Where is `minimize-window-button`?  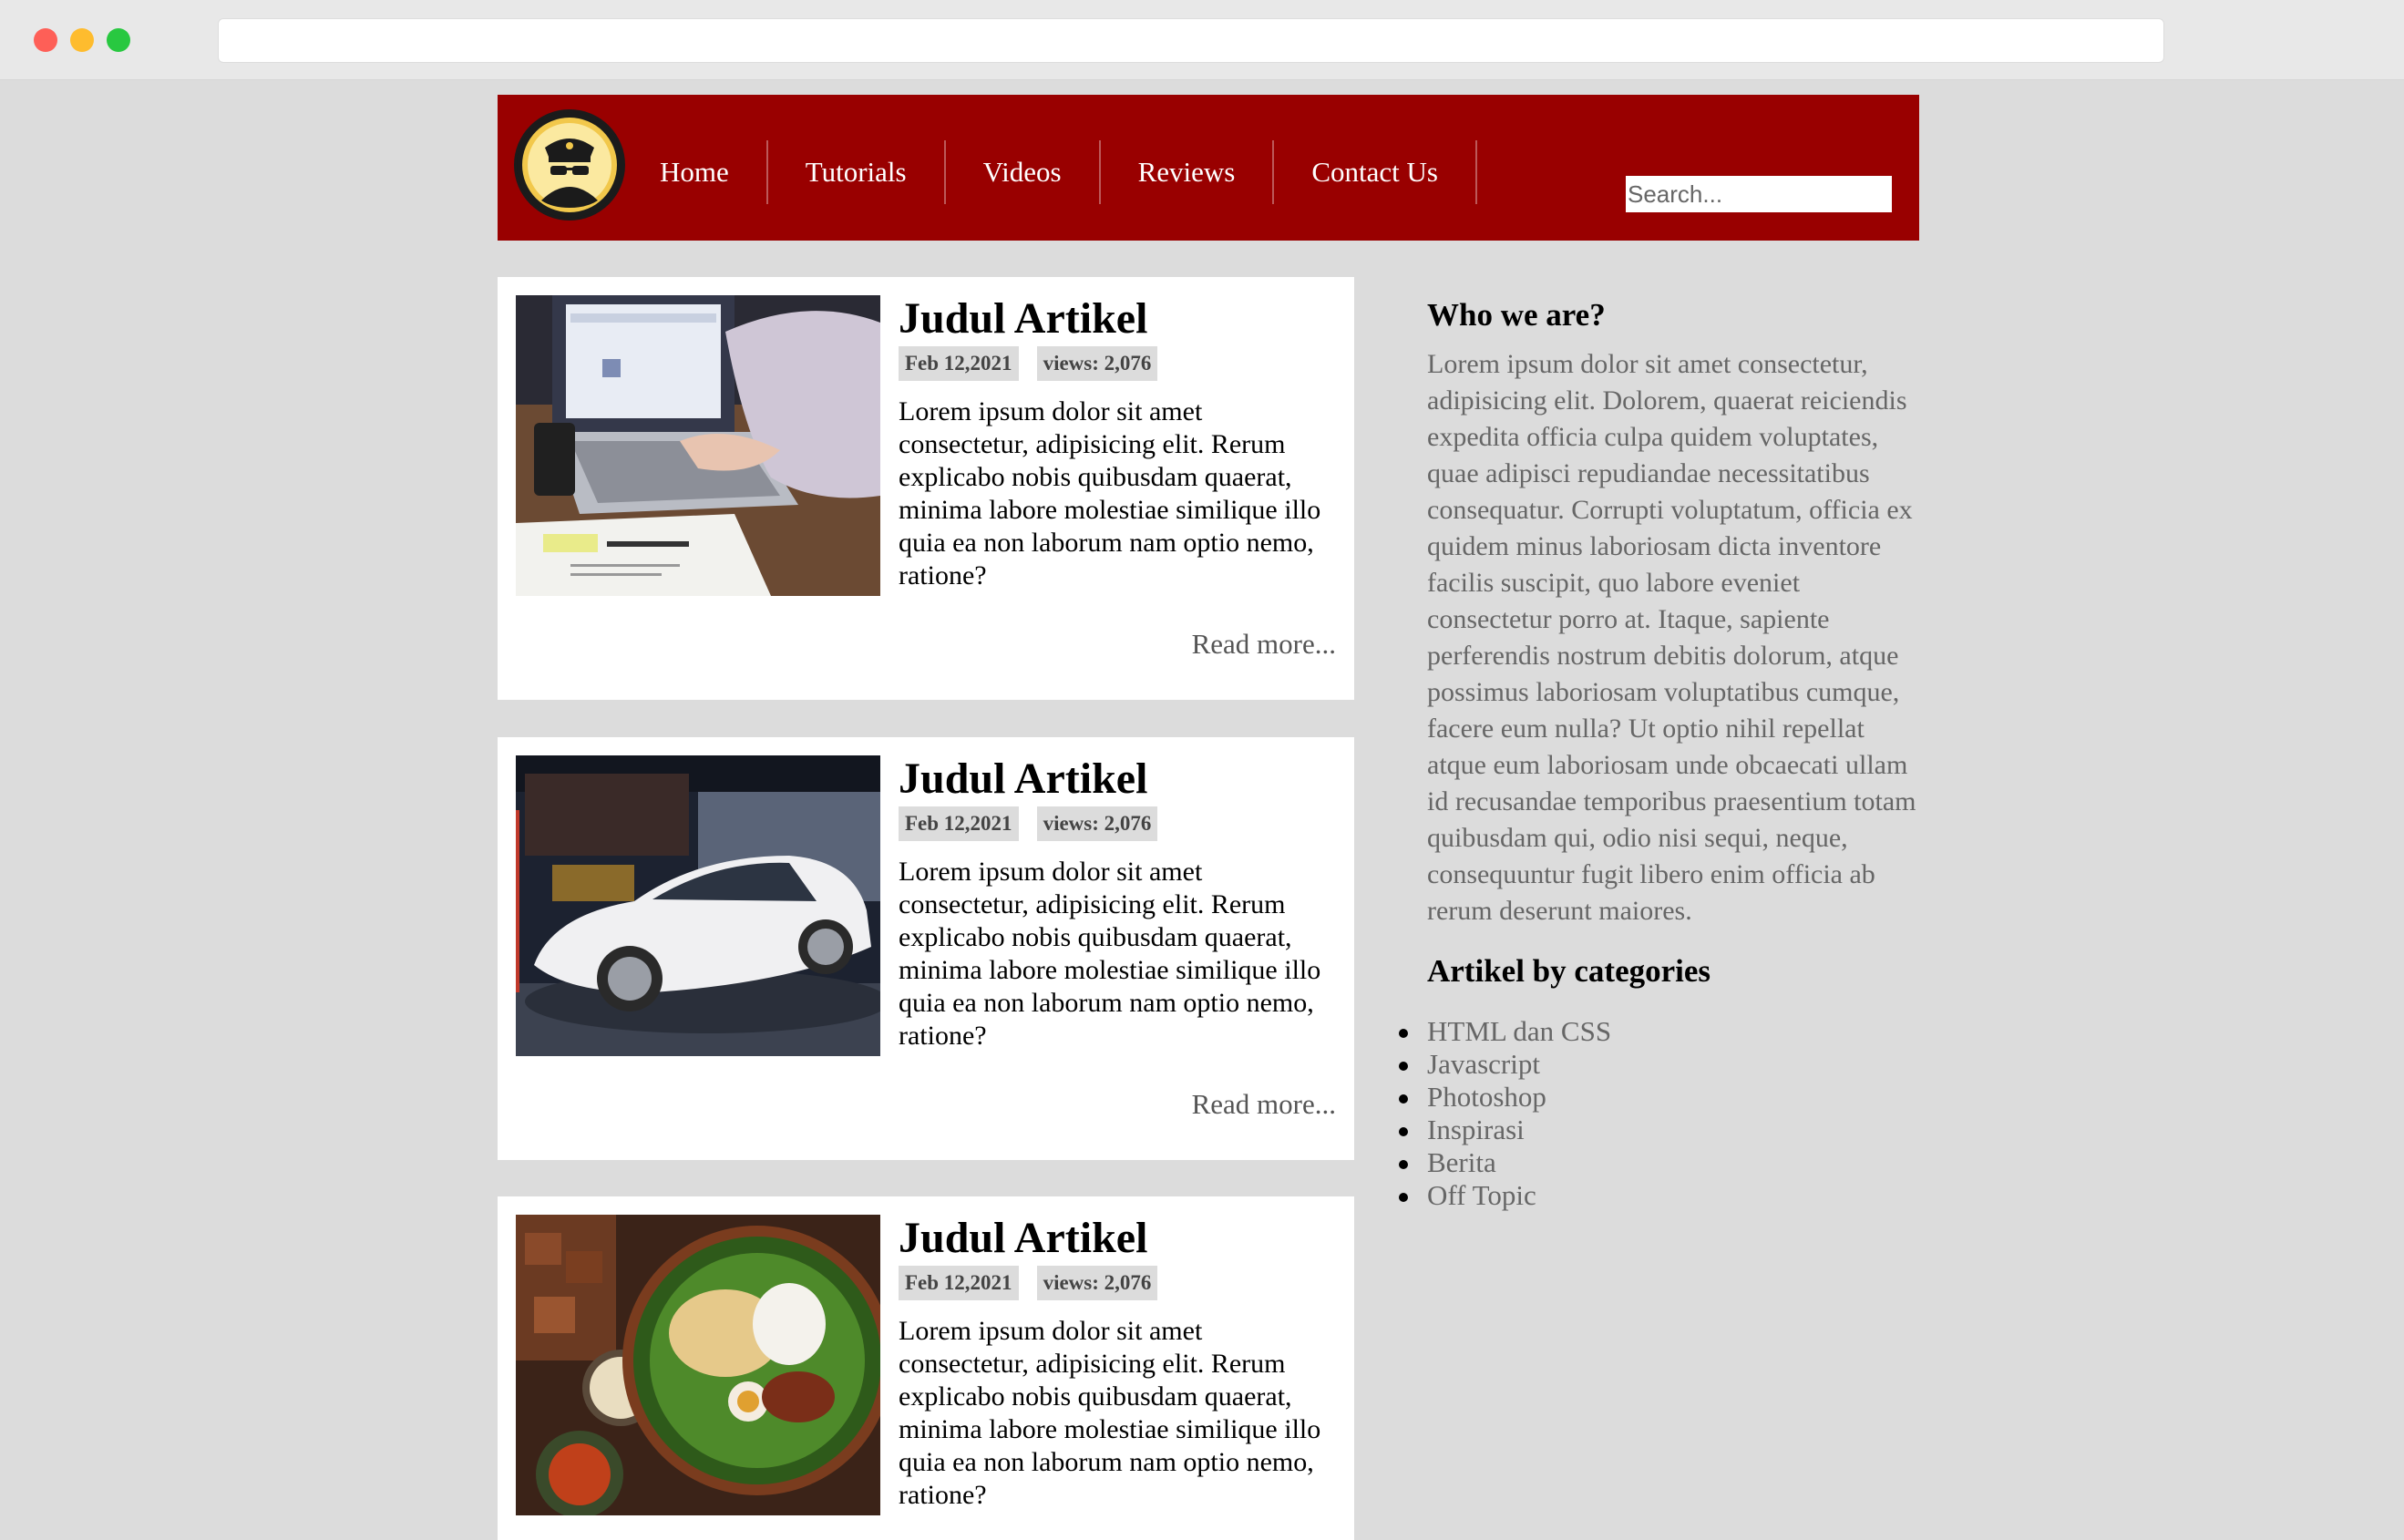
minimize-window-button is located at coordinates (82, 40).